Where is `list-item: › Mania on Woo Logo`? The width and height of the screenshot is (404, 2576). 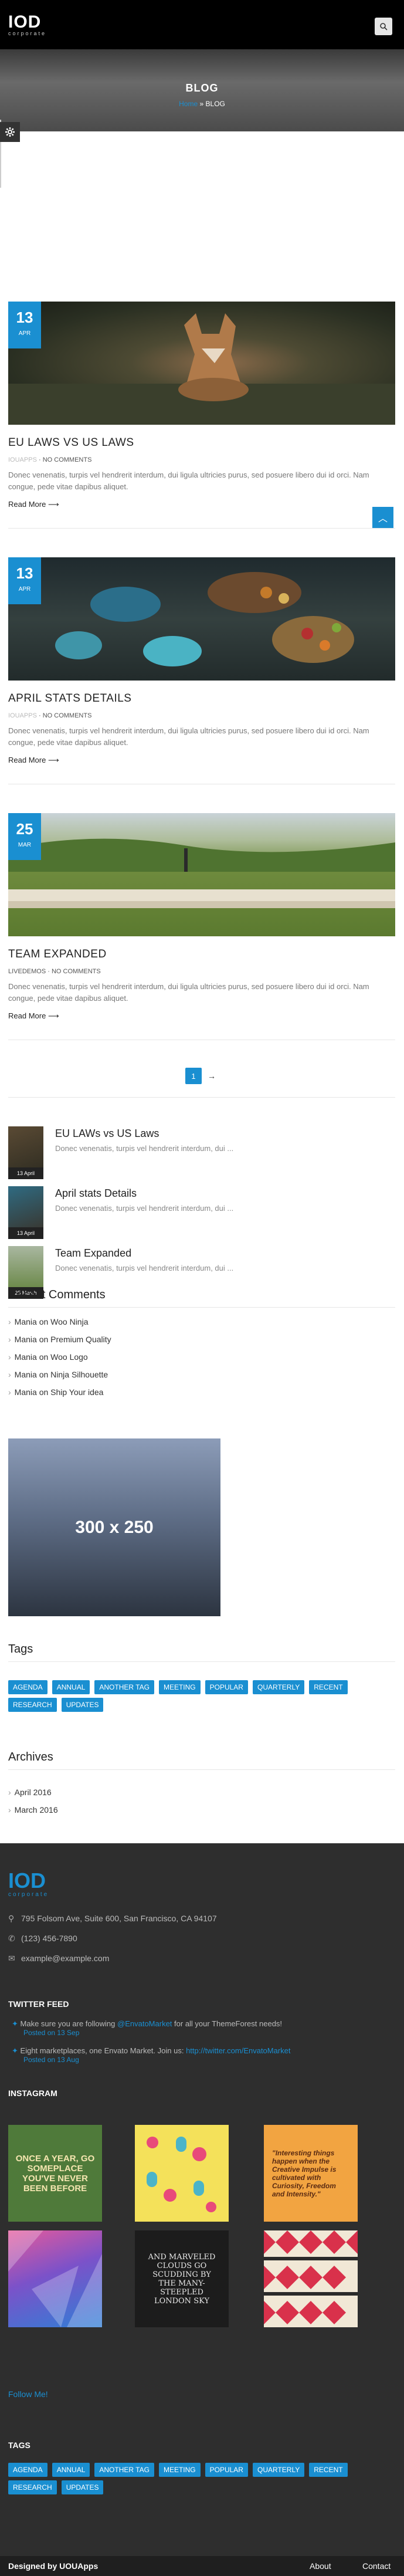
list-item: › Mania on Woo Logo is located at coordinates (59, 1357).